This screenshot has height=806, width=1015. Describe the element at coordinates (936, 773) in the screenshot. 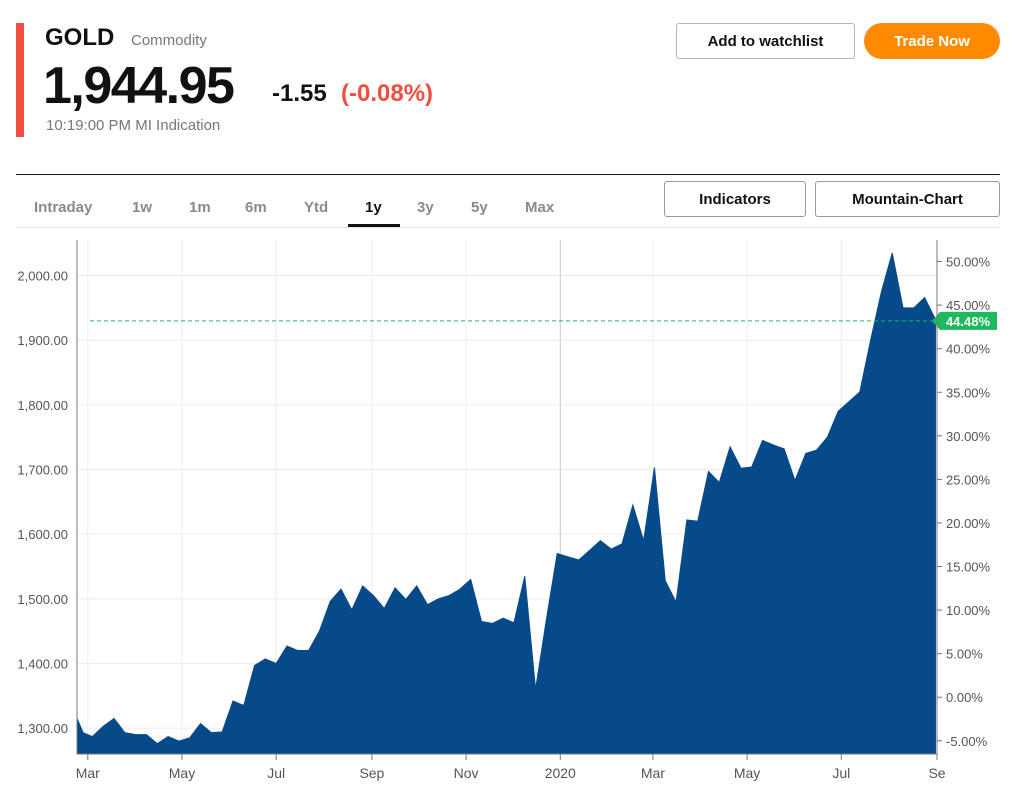

I see `x-tick-label: Se` at that location.